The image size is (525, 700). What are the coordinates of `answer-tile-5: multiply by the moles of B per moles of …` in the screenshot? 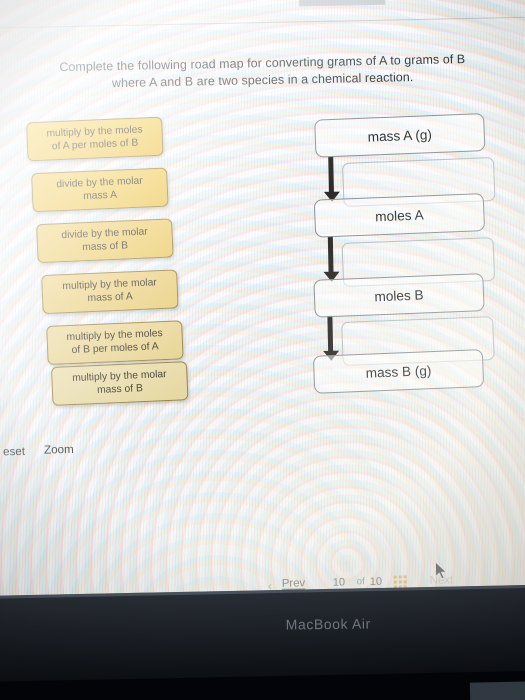 It's located at (115, 343).